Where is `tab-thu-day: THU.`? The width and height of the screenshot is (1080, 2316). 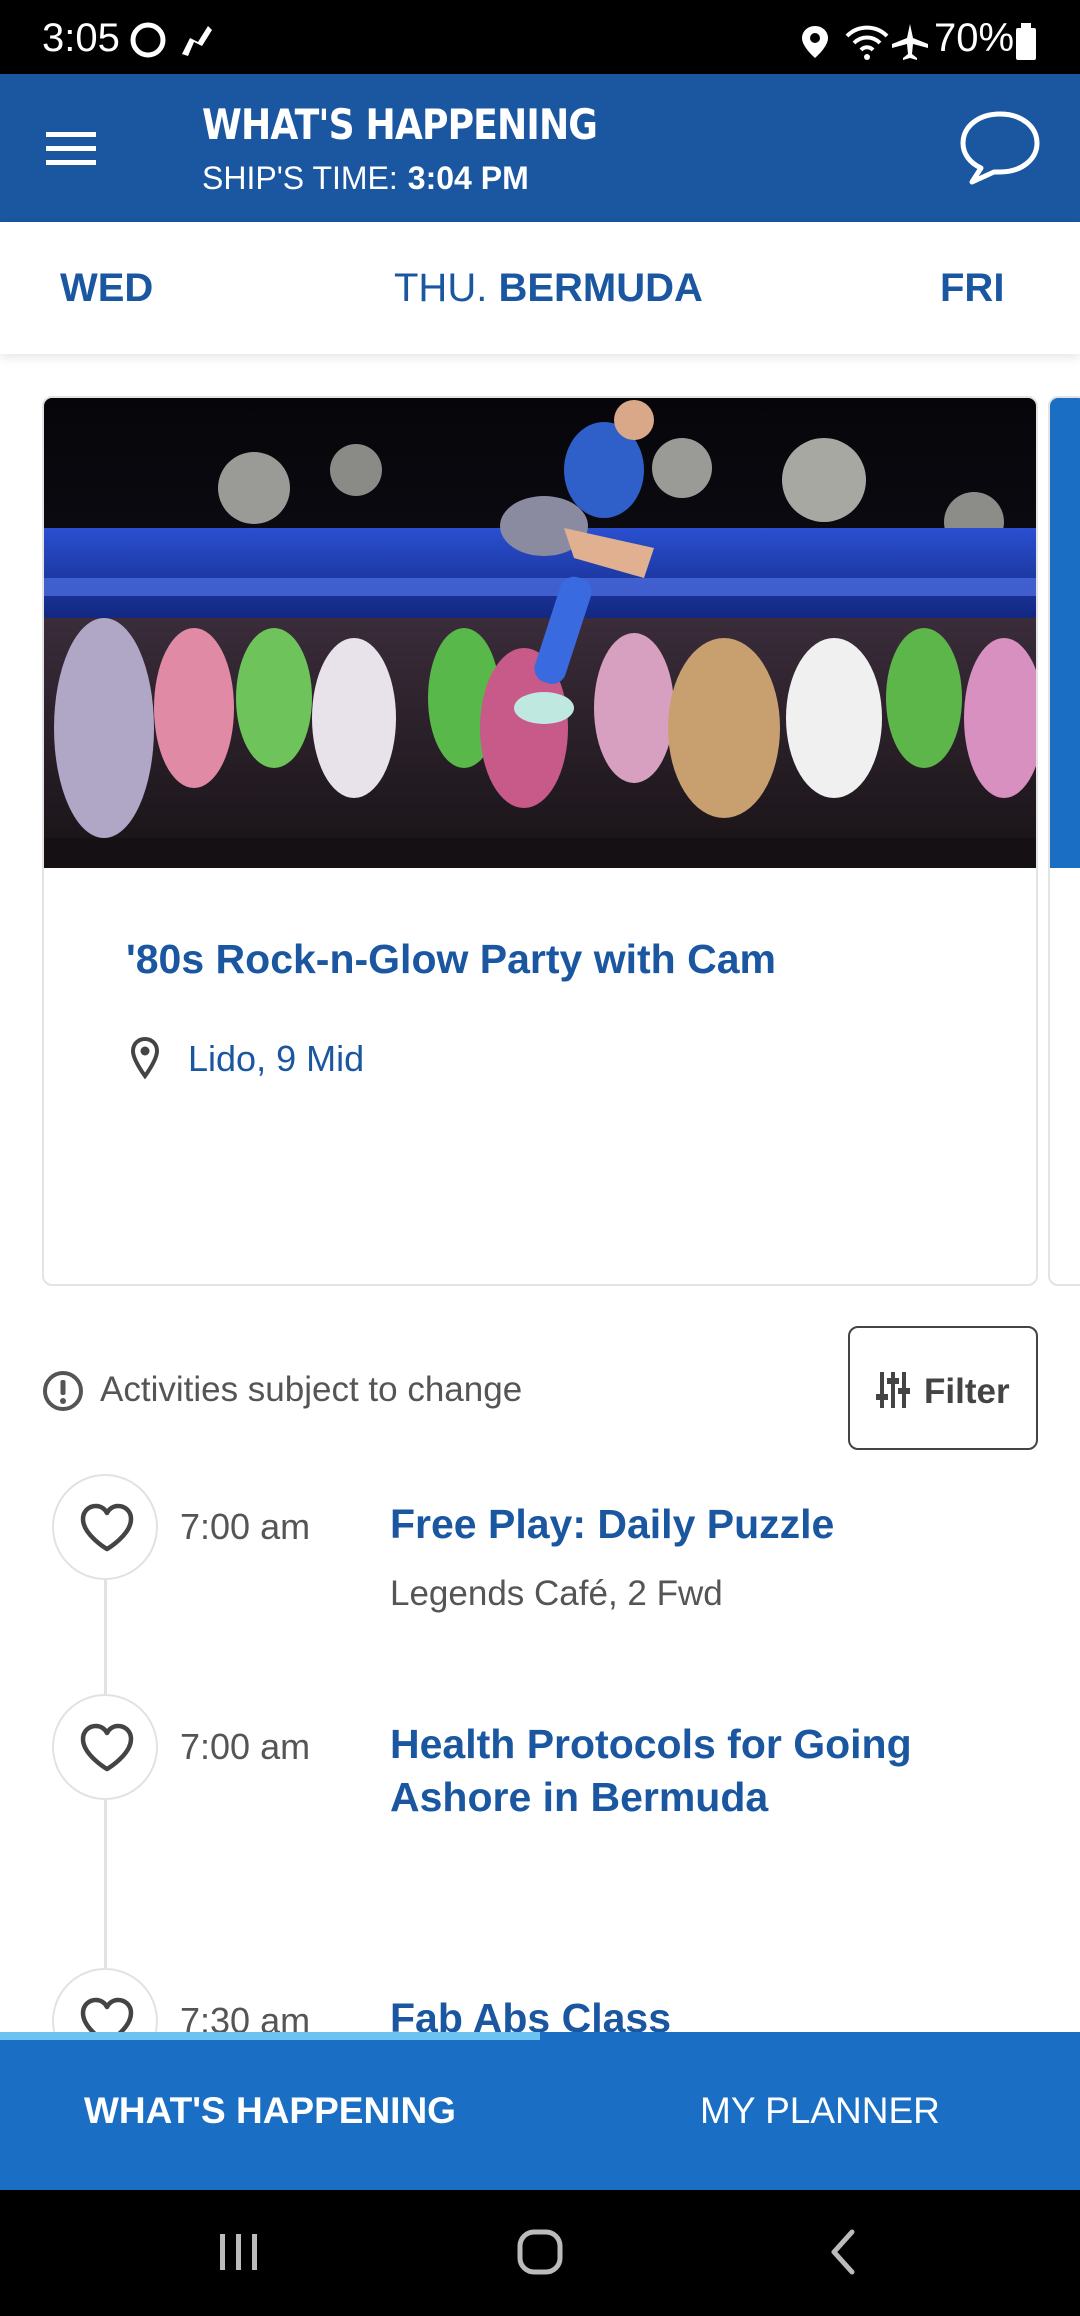
tab-thu-day: THU. is located at coordinates (441, 288).